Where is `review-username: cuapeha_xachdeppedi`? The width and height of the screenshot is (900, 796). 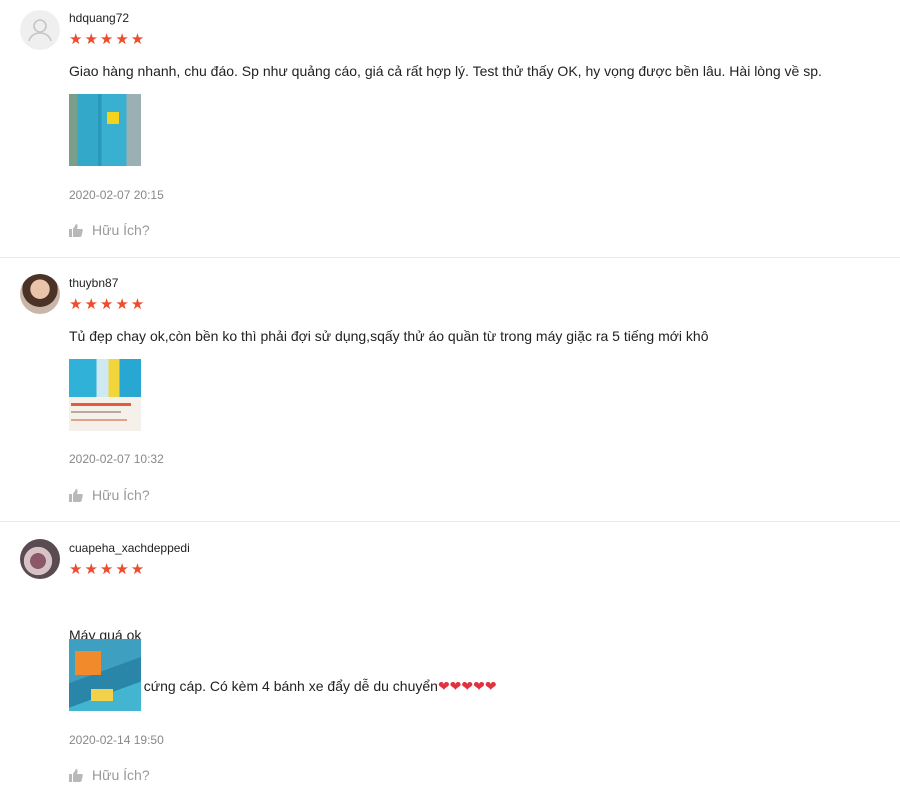
review-username: cuapeha_xachdeppedi is located at coordinates (129, 548).